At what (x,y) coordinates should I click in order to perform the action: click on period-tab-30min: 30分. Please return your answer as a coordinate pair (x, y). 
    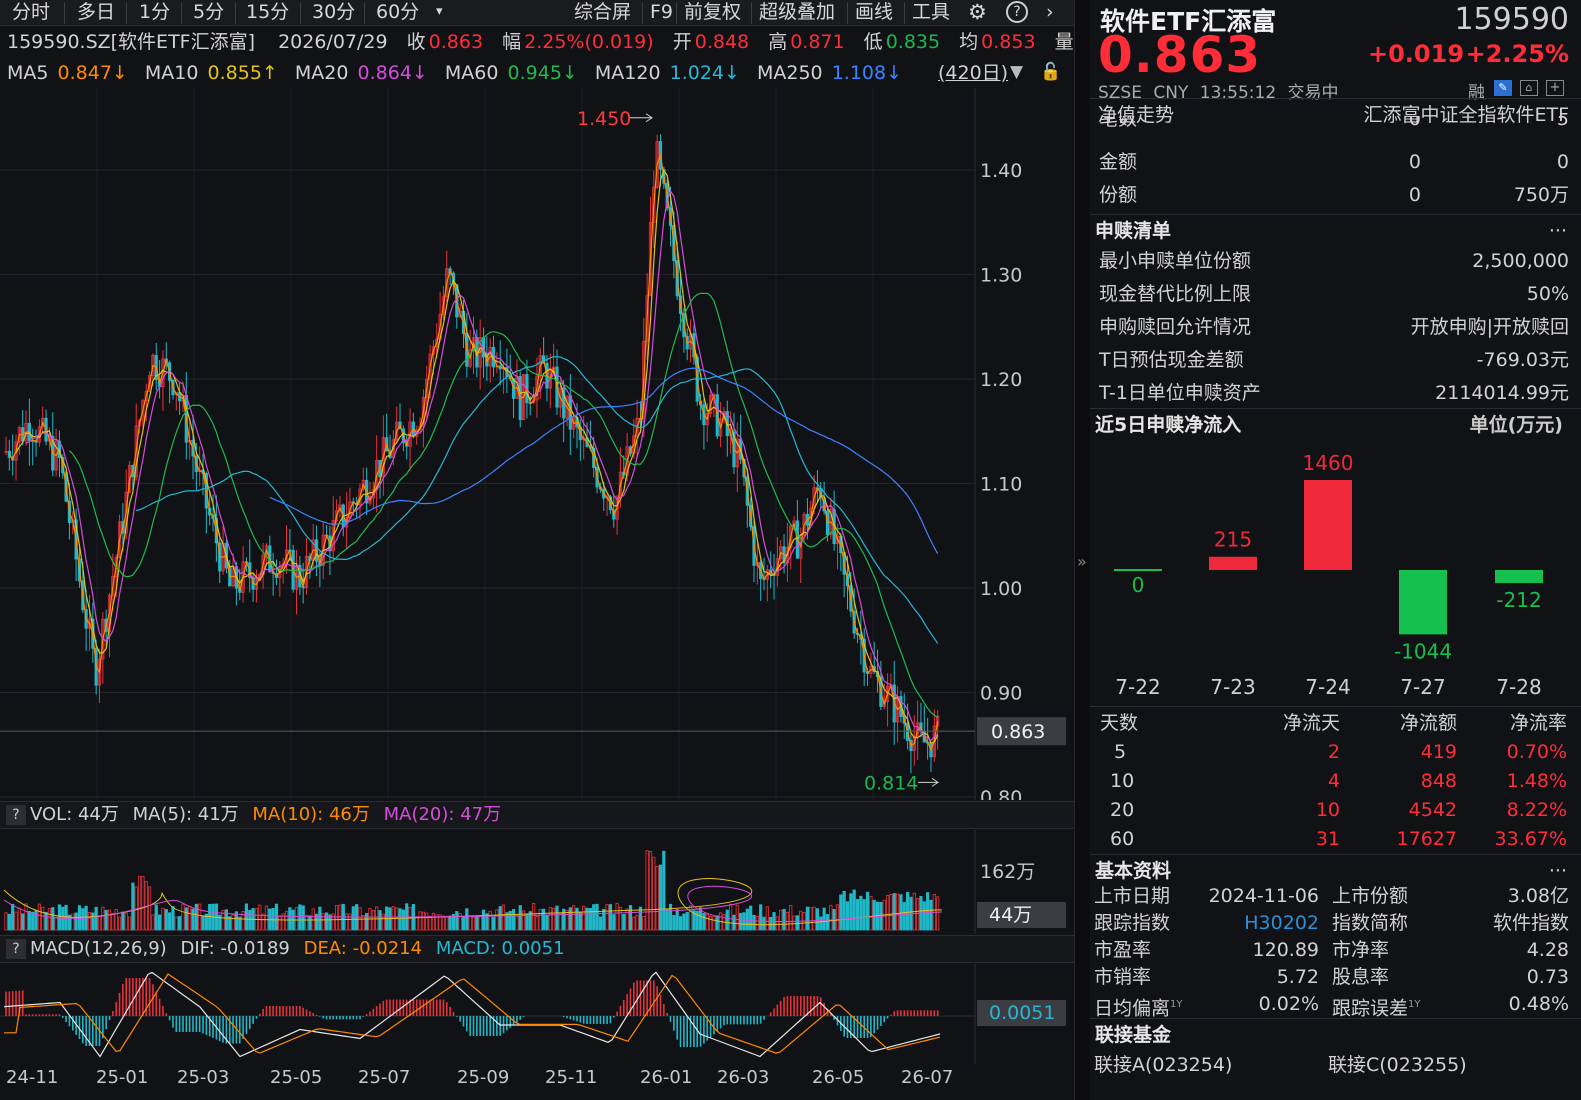
    Looking at the image, I should click on (333, 13).